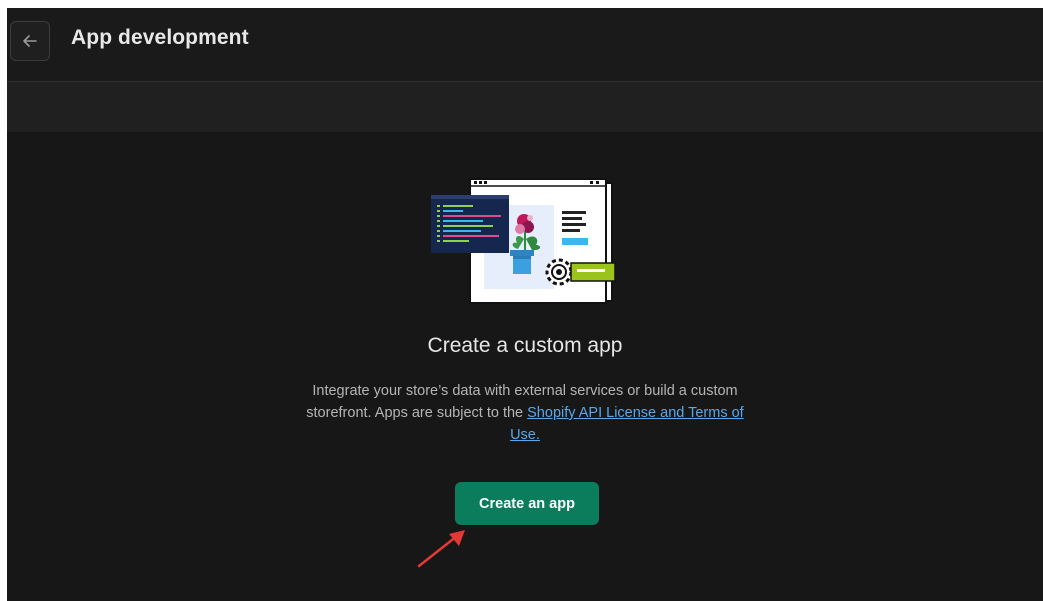 Image resolution: width=1043 pixels, height=601 pixels. What do you see at coordinates (525, 45) in the screenshot?
I see `page-header: App development` at bounding box center [525, 45].